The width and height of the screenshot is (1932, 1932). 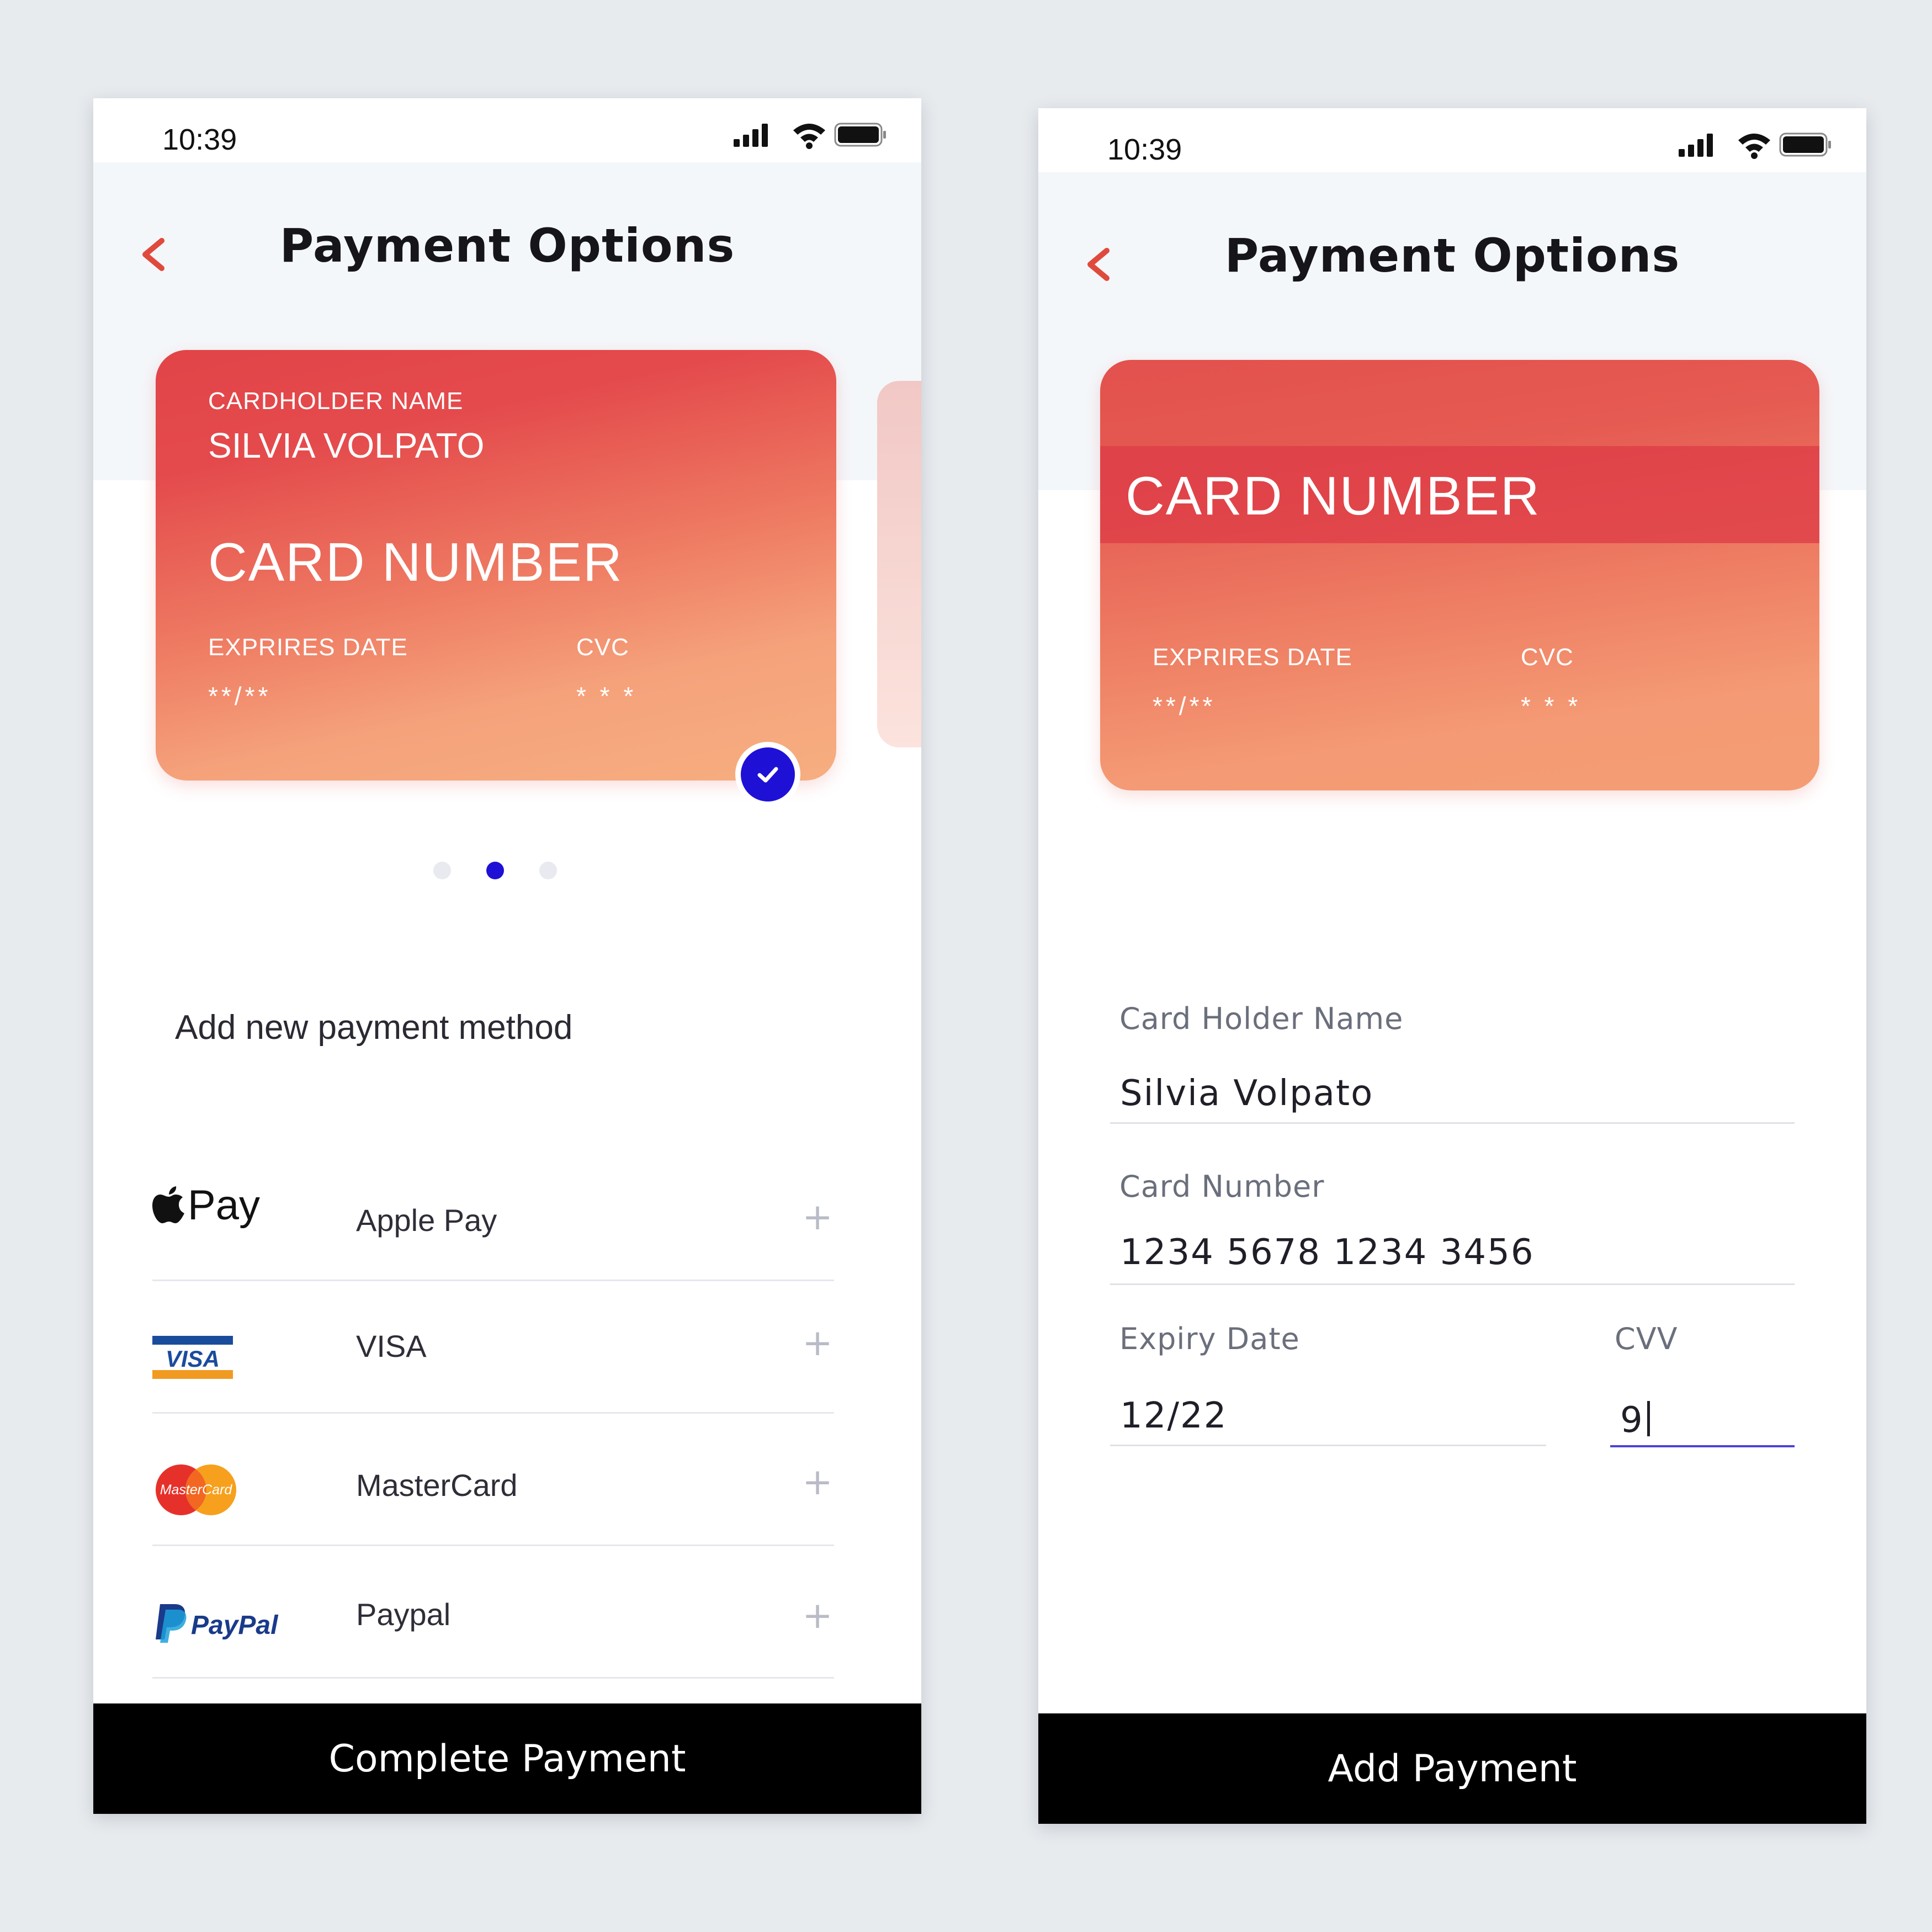 I want to click on mastercard-logo: MasterCard, so click(x=196, y=1490).